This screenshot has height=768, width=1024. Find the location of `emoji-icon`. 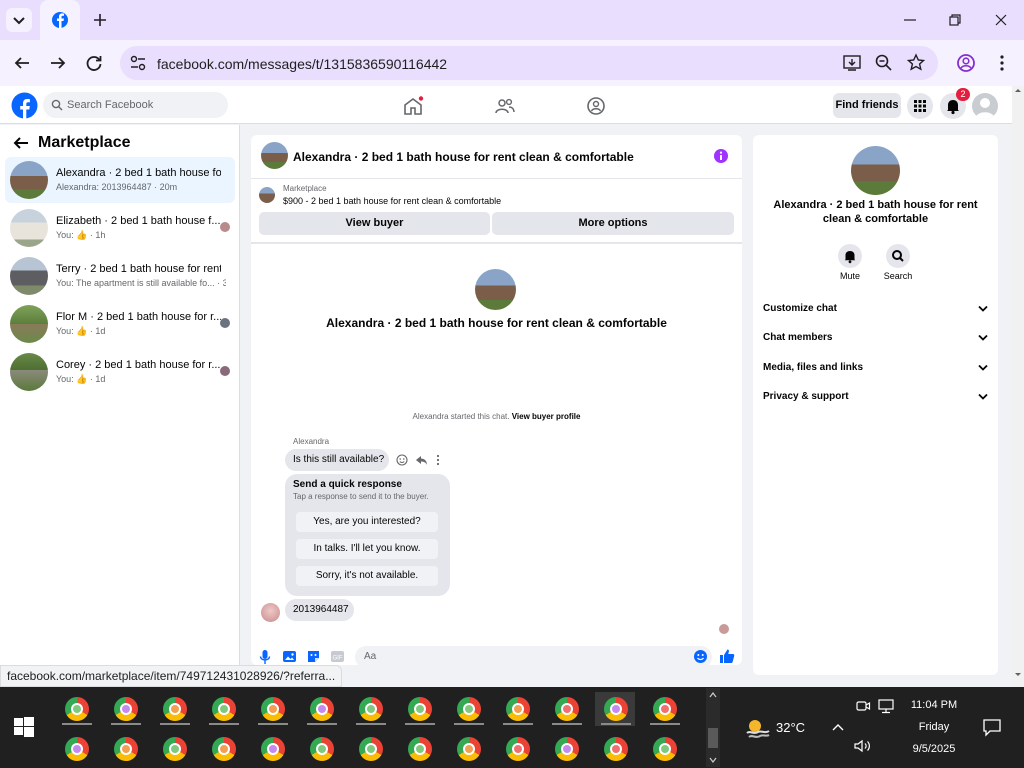

emoji-icon is located at coordinates (700, 656).